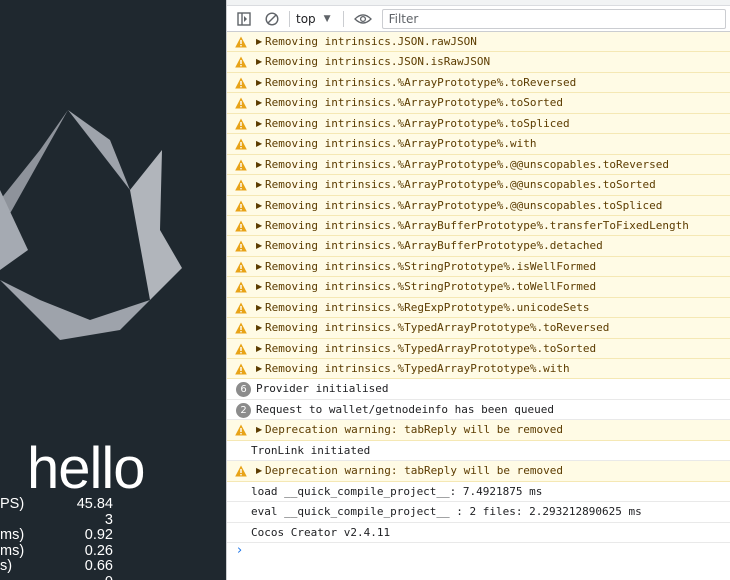  Describe the element at coordinates (478, 552) in the screenshot. I see `console-prompt: ›` at that location.